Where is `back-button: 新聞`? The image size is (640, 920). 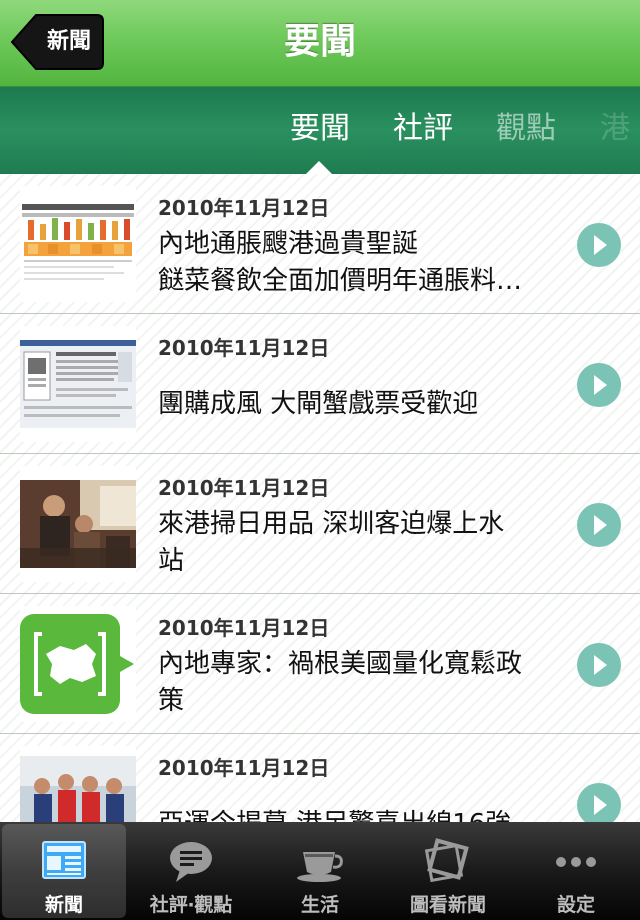
back-button: 新聞 is located at coordinates (57, 42).